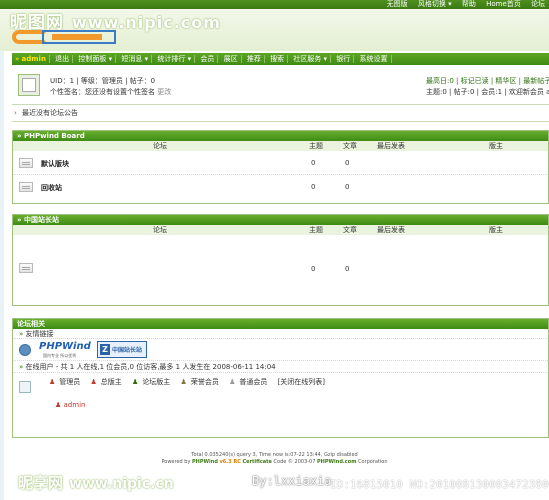 This screenshot has width=549, height=500. I want to click on category-title: » 中国站长站, so click(280, 220).